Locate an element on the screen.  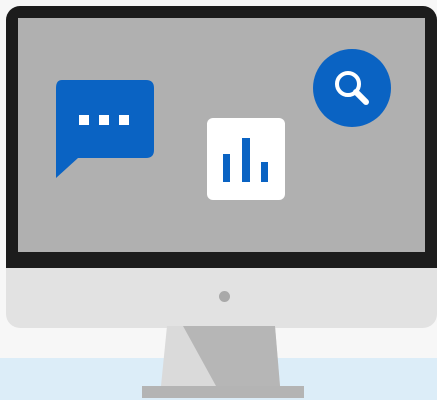
chat-bubble-ellipsis-icon is located at coordinates (105, 129).